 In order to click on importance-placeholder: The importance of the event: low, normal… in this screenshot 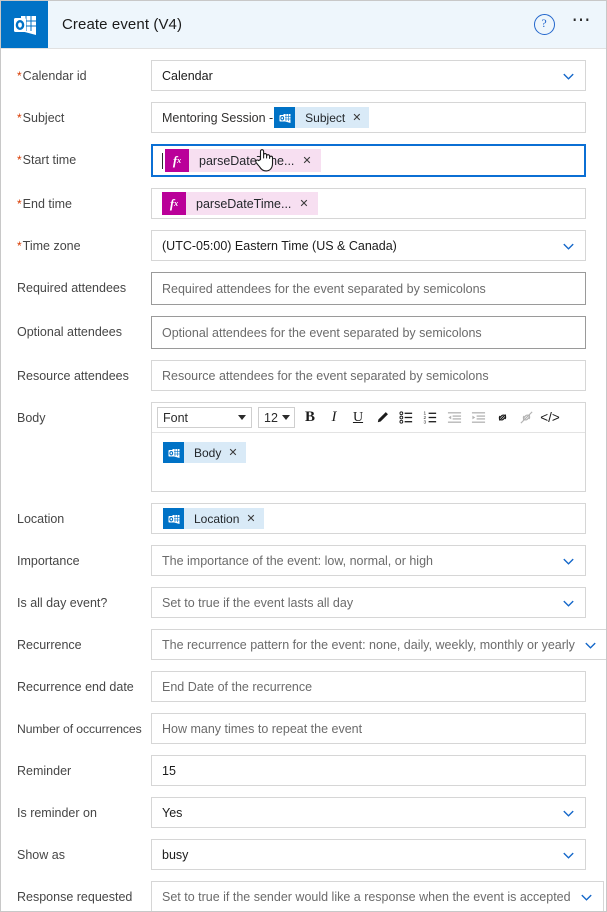, I will do `click(297, 560)`.